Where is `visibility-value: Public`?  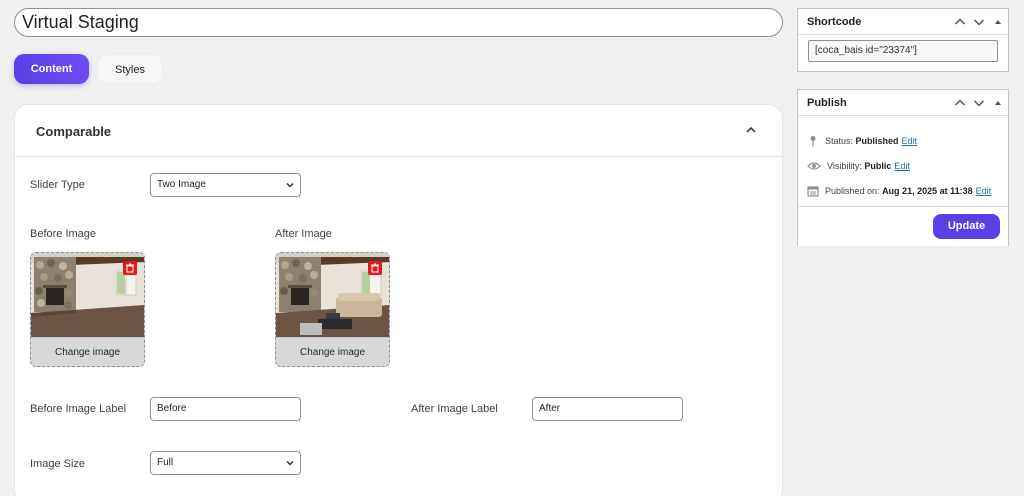
visibility-value: Public is located at coordinates (878, 166).